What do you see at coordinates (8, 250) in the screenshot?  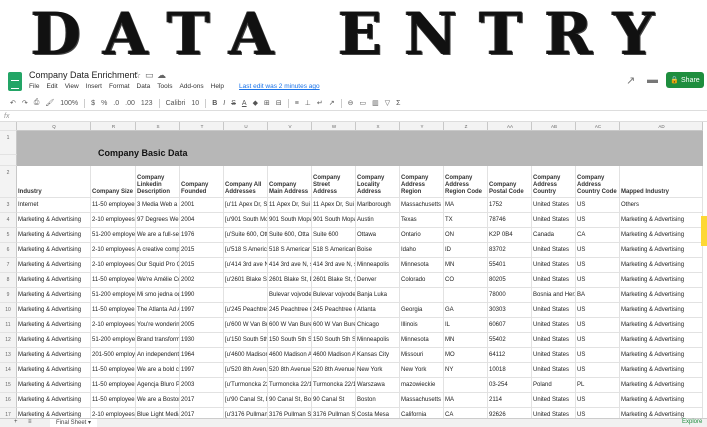 I see `row-number: 6` at bounding box center [8, 250].